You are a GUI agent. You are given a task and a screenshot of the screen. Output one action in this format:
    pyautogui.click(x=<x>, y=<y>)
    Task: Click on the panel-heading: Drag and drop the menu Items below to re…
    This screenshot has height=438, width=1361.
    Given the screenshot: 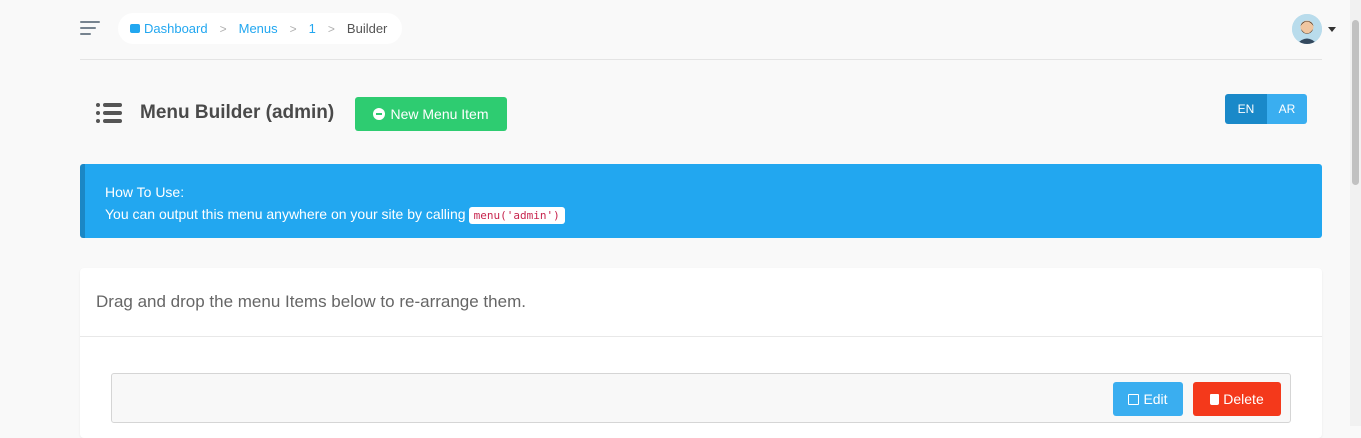 What is the action you would take?
    pyautogui.click(x=701, y=302)
    